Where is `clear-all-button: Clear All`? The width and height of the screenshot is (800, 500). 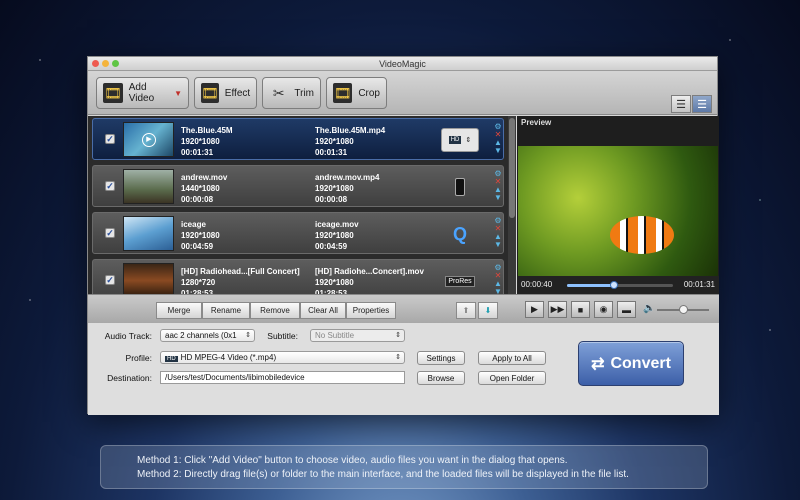 clear-all-button: Clear All is located at coordinates (323, 310).